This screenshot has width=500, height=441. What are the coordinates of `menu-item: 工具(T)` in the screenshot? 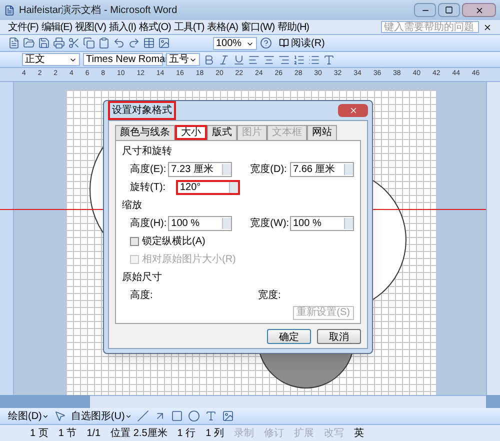 It's located at (189, 27).